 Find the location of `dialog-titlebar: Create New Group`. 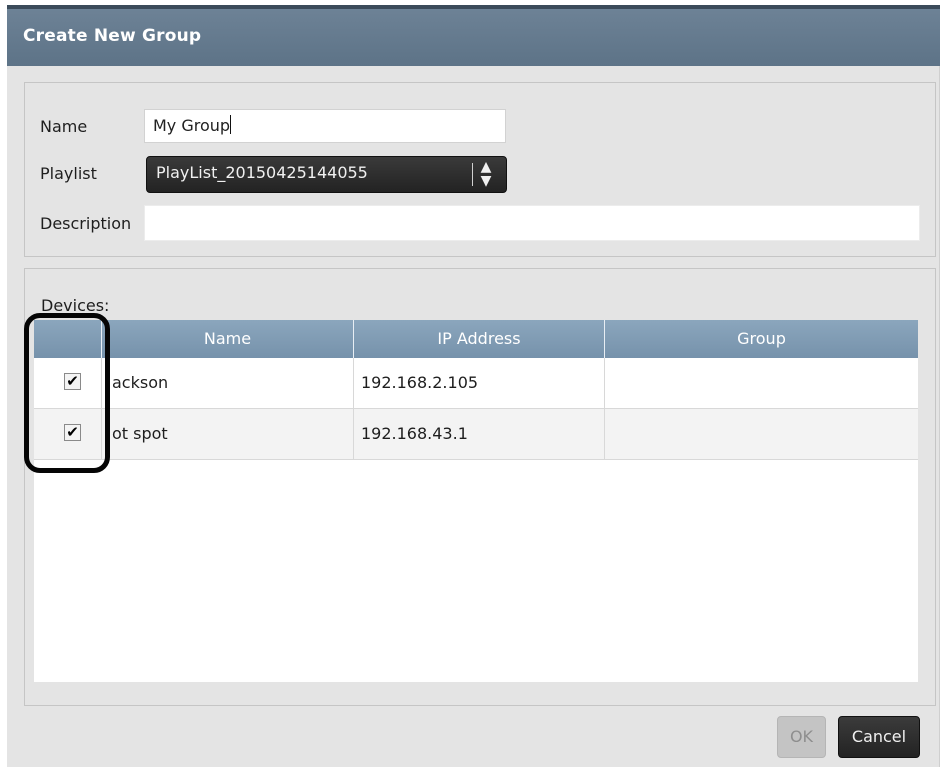

dialog-titlebar: Create New Group is located at coordinates (473, 37).